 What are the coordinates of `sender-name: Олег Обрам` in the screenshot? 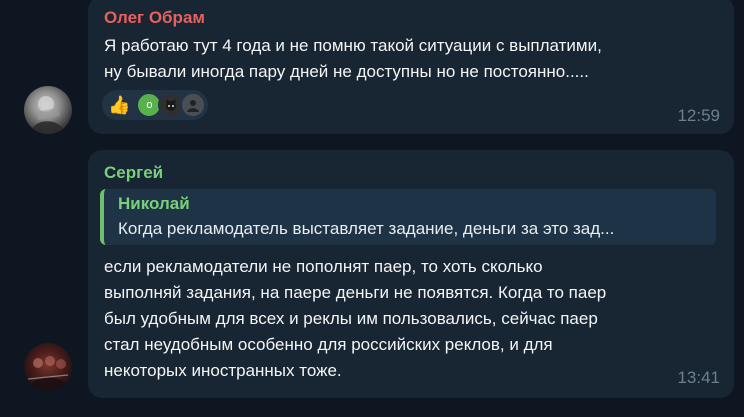 It's located at (154, 18).